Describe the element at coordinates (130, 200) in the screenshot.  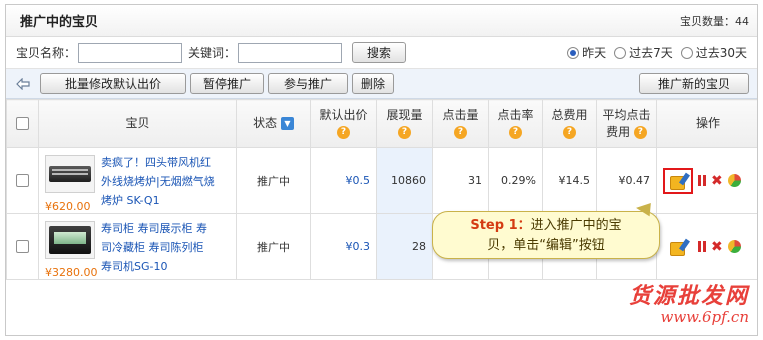
I see `product-title-line: 烤炉 SK-Q1` at that location.